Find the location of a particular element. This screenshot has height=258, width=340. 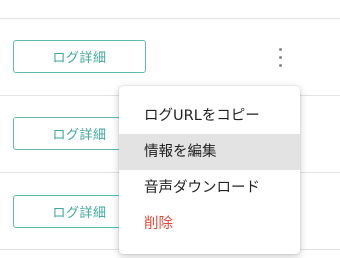

more-vert-icon is located at coordinates (281, 58).